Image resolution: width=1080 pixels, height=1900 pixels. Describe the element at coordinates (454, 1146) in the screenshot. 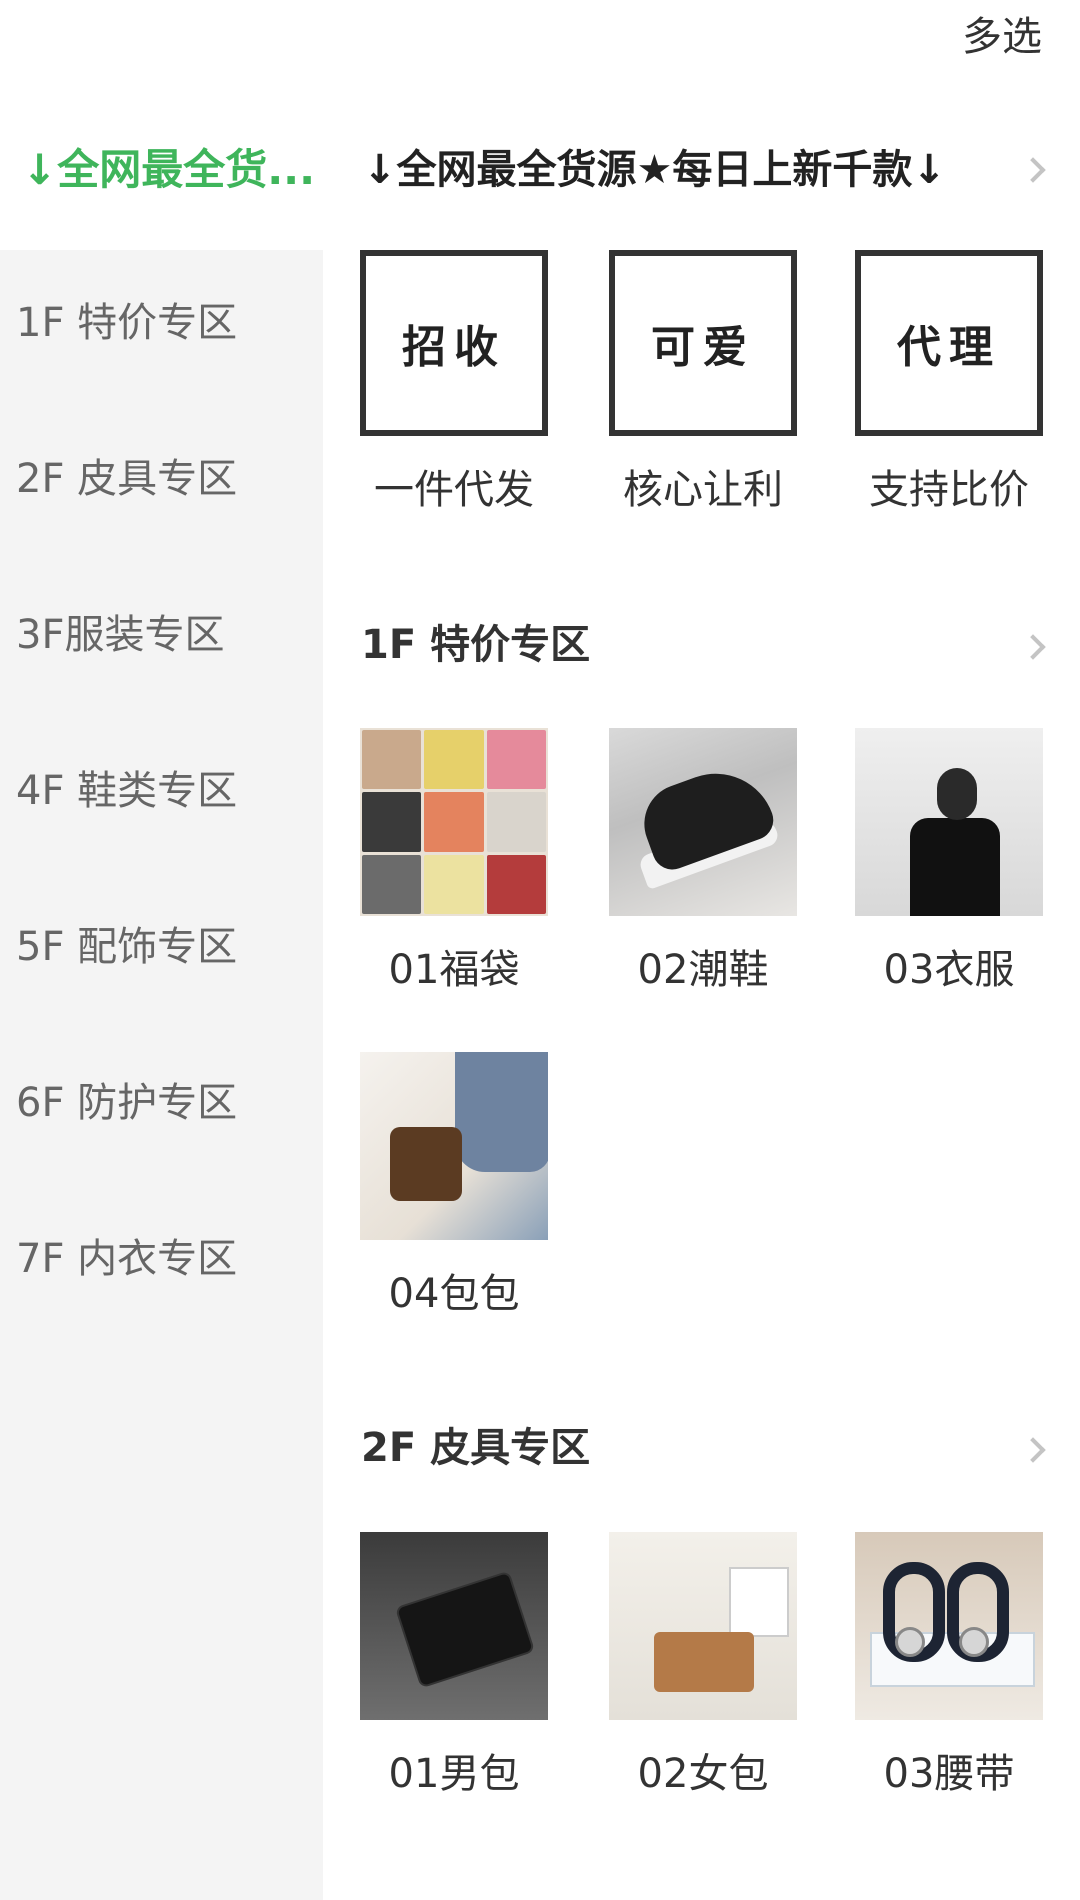

I see `thumb-brown-bag` at that location.